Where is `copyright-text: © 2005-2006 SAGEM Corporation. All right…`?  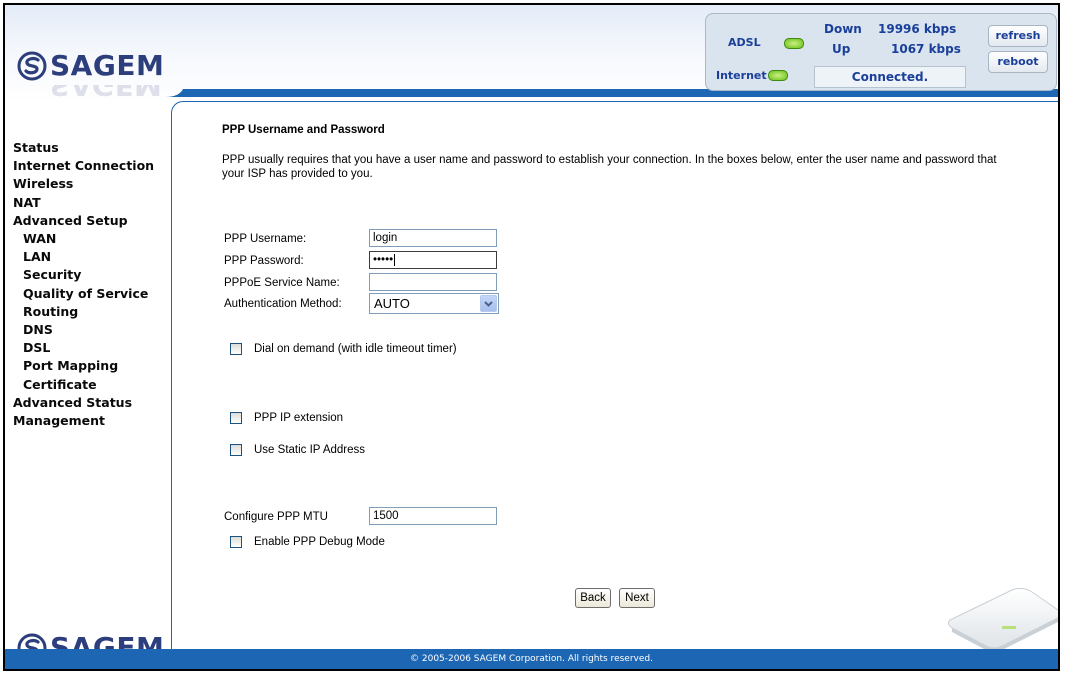
copyright-text: © 2005-2006 SAGEM Corporation. All right… is located at coordinates (531, 659).